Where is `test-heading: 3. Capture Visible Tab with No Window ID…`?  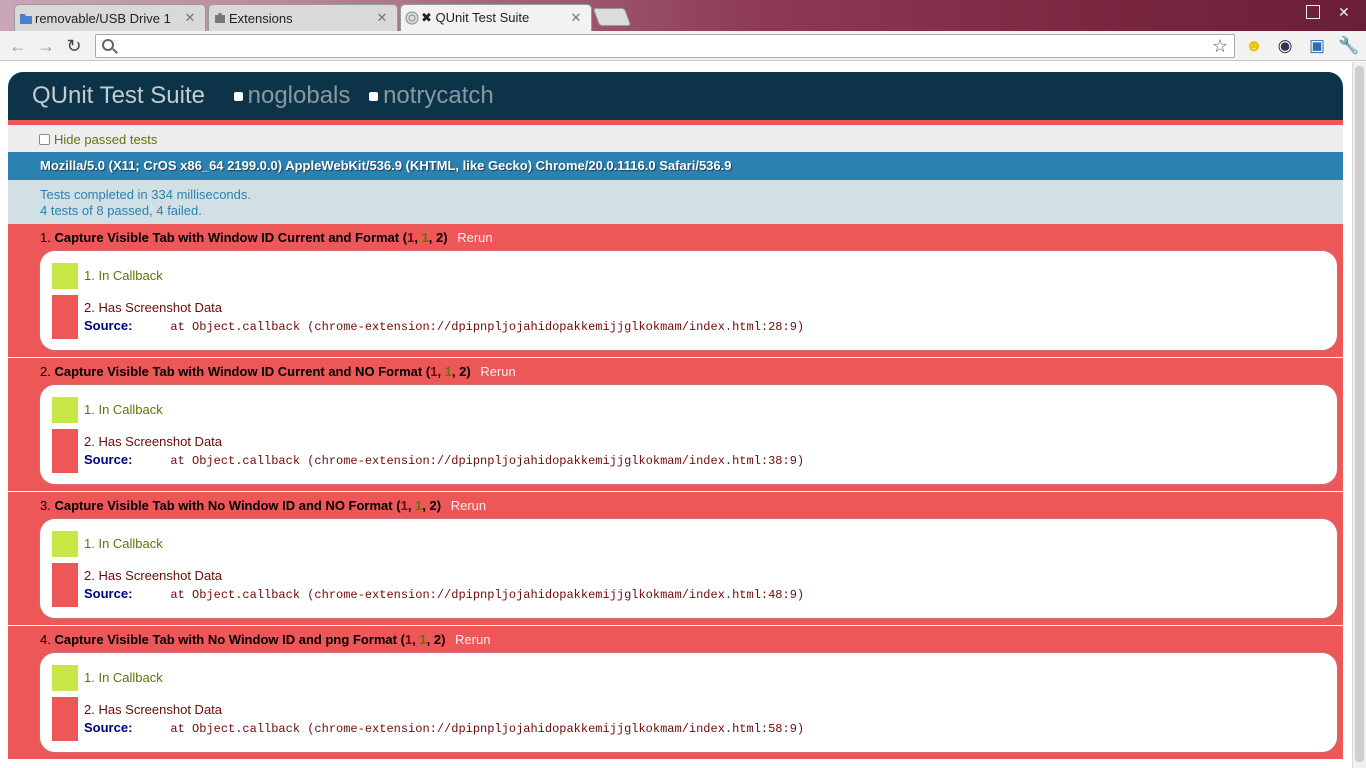 test-heading: 3. Capture Visible Tab with No Window ID… is located at coordinates (263, 505).